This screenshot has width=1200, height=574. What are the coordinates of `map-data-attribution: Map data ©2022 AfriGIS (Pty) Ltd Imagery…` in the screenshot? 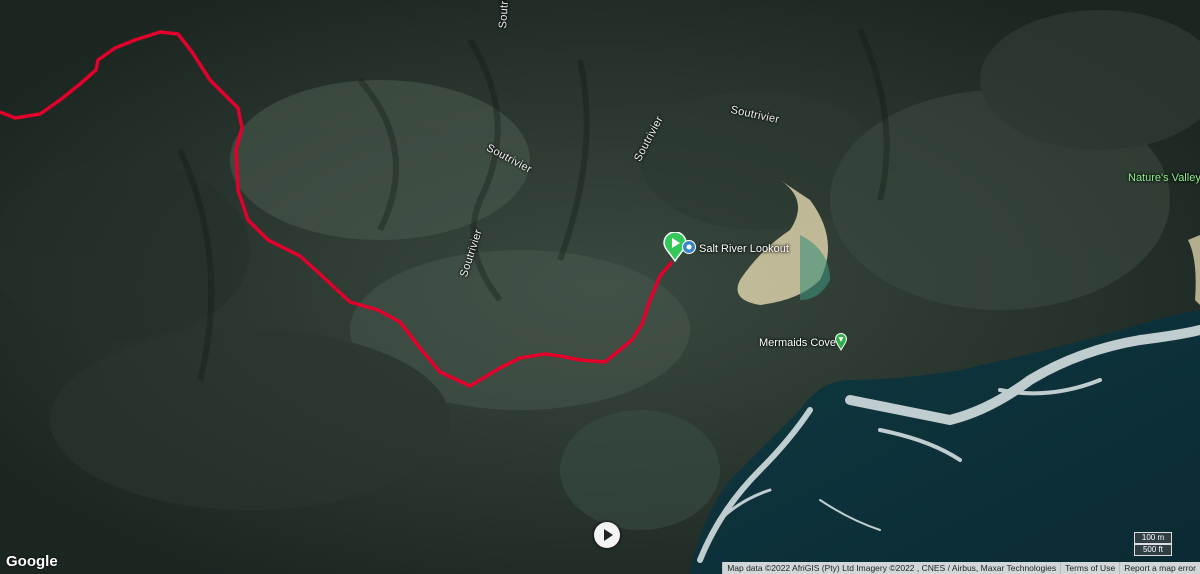 It's located at (891, 568).